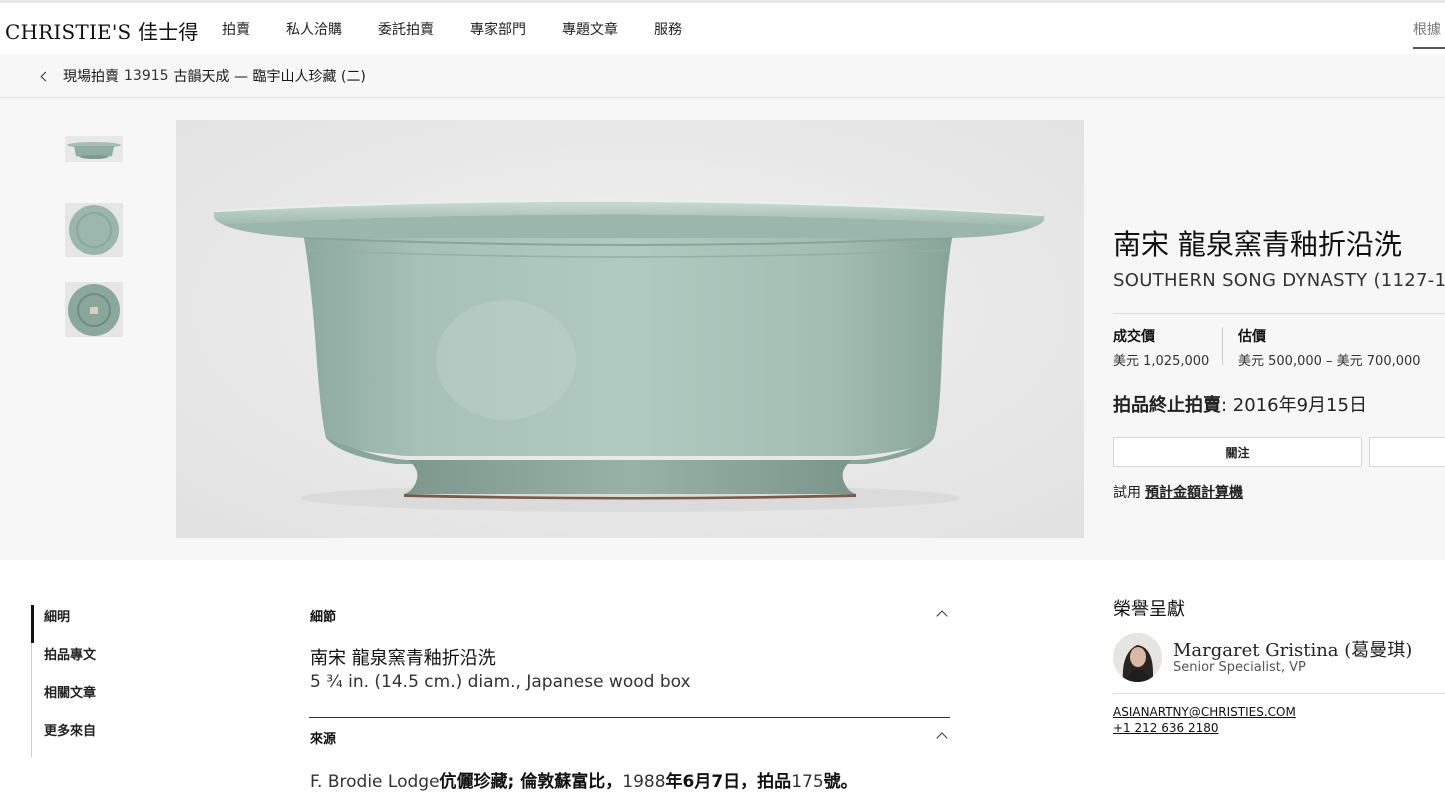  Describe the element at coordinates (840, 782) in the screenshot. I see `provenance-part3: 號。` at that location.